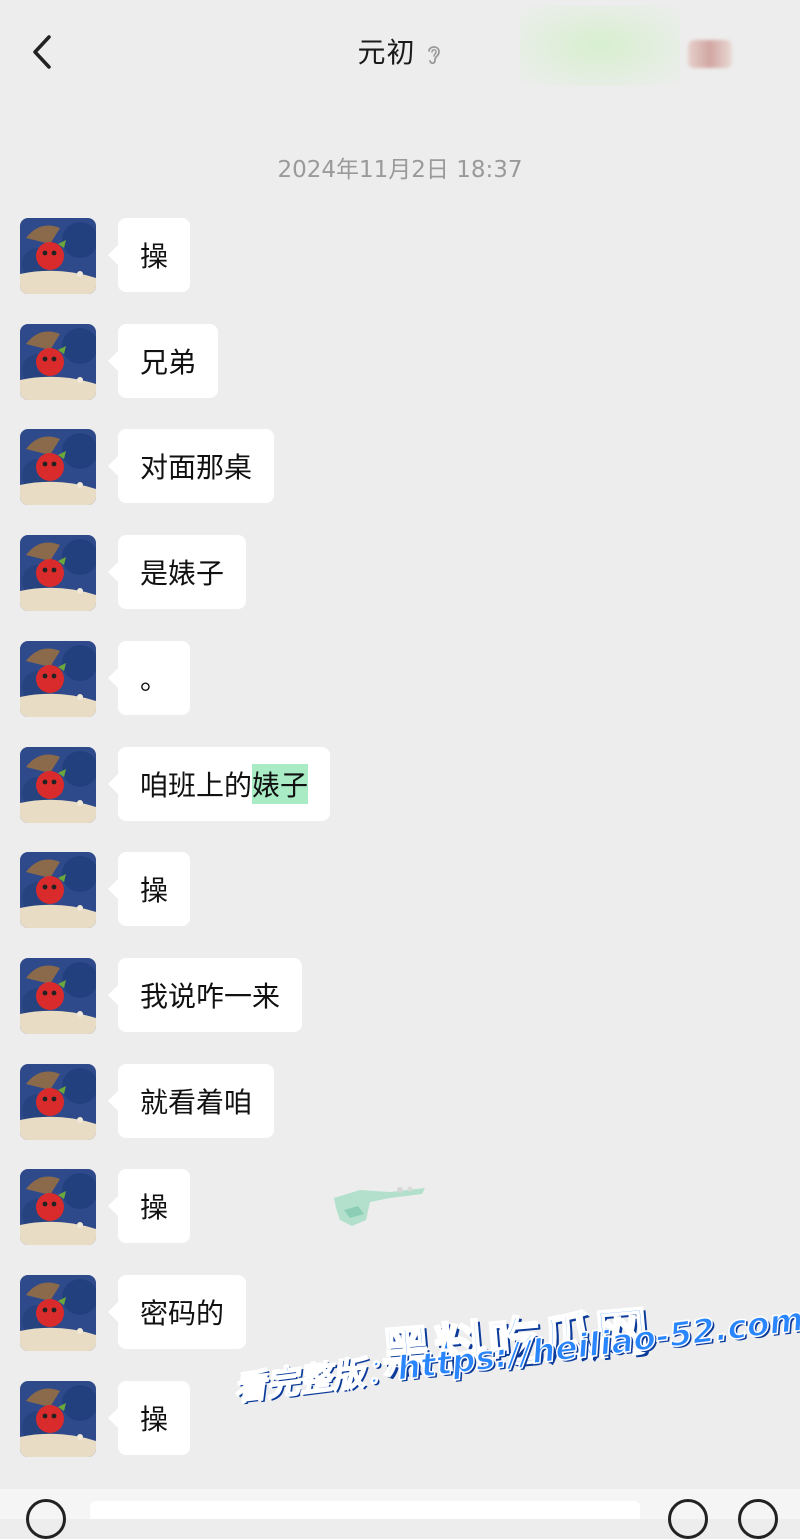  What do you see at coordinates (46, 1519) in the screenshot?
I see `voice-icon` at bounding box center [46, 1519].